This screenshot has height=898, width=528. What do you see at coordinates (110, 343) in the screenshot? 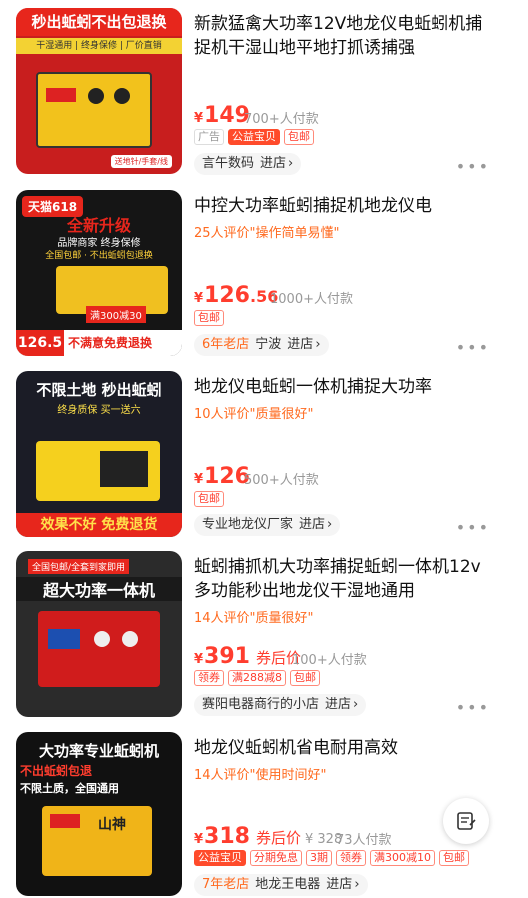
I see `thumb-guarantee: 不满意免费退换` at bounding box center [110, 343].